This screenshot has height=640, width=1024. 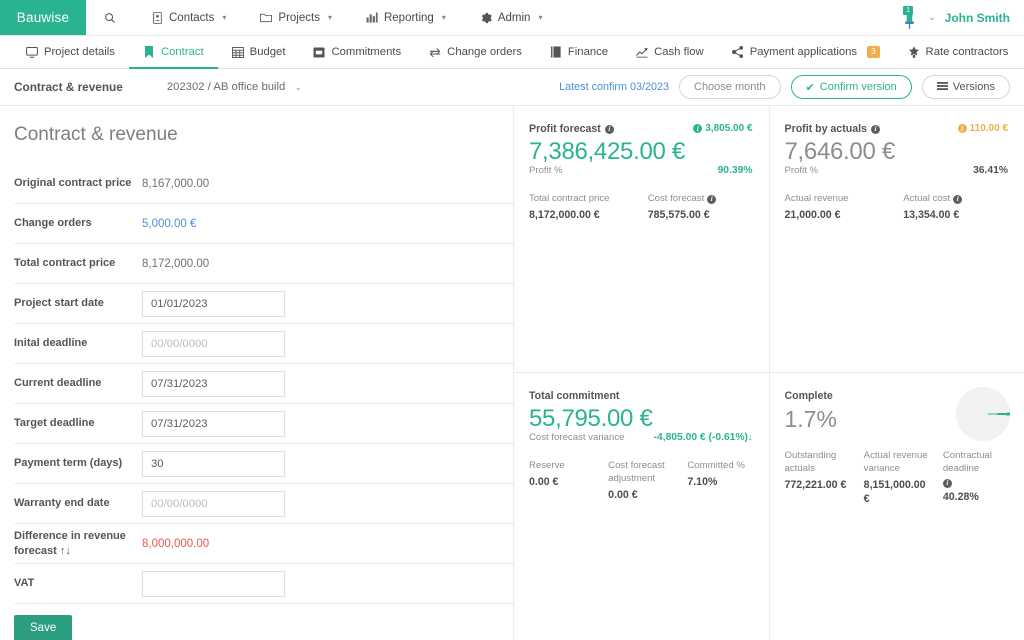 I want to click on metric-cost-forecast: Cost forecast i 785,575.00 €, so click(x=700, y=208).